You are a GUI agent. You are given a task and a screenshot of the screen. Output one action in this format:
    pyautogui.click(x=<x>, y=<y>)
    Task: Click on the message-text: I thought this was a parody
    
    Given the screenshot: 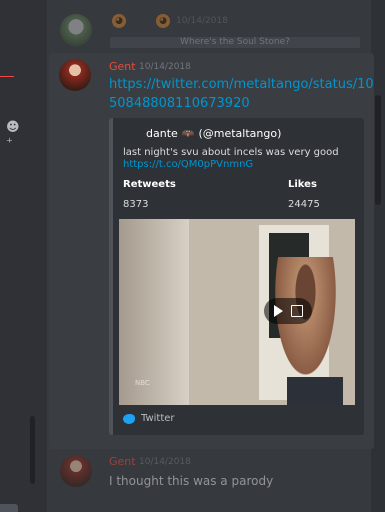 What is the action you would take?
    pyautogui.click(x=191, y=481)
    